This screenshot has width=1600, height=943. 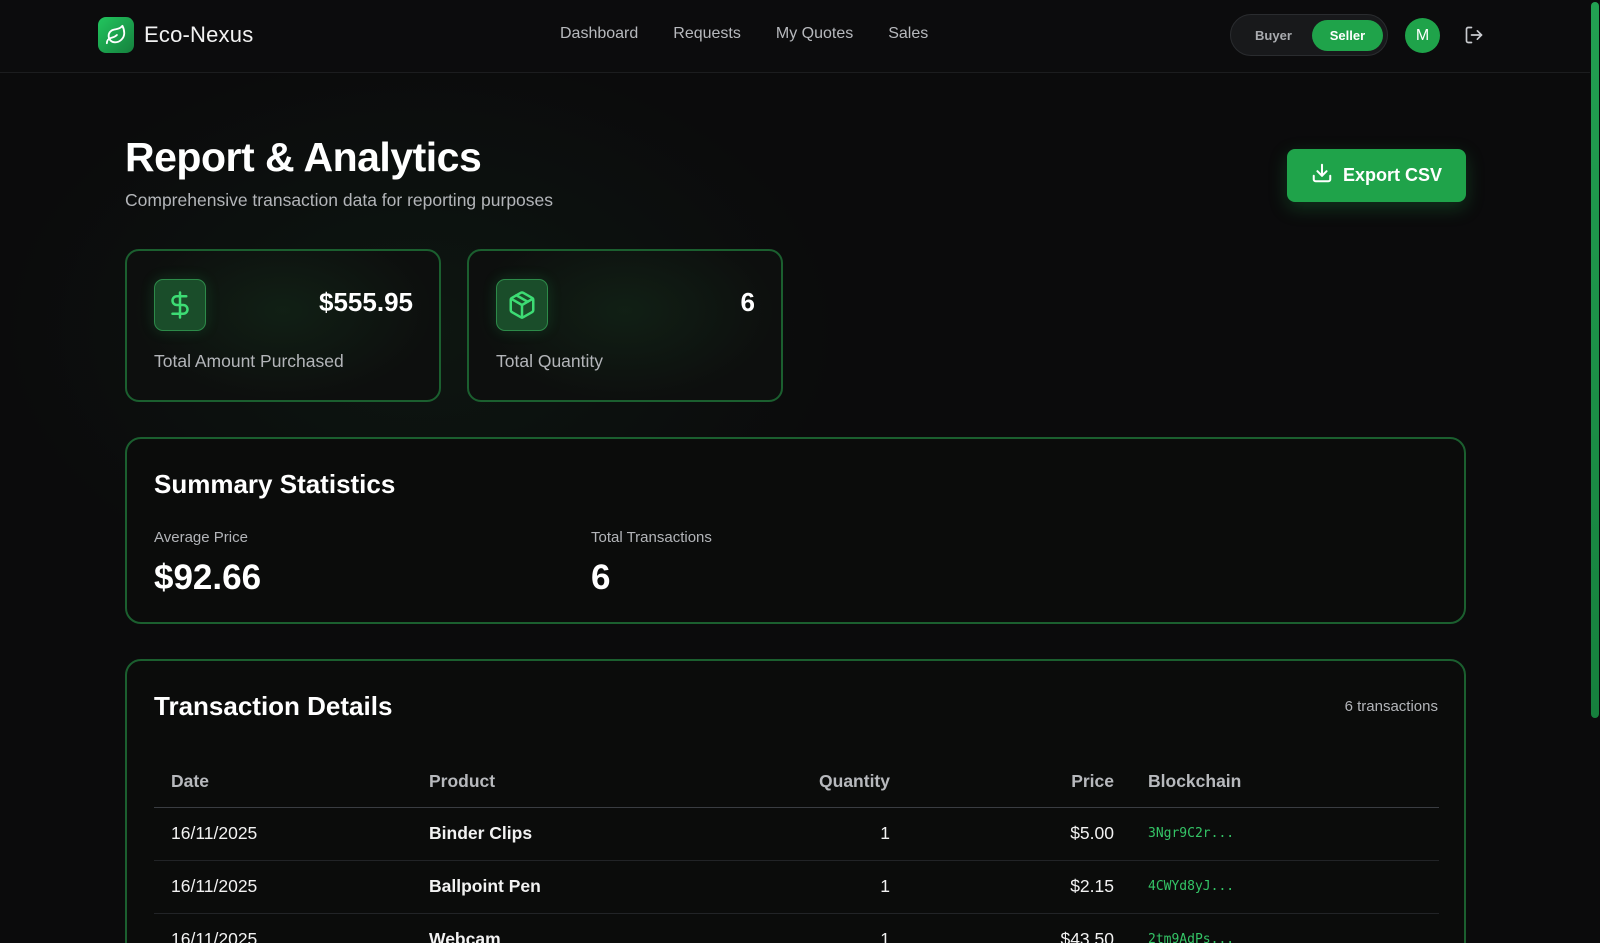 I want to click on summary-title: Summary Statistics, so click(x=275, y=484).